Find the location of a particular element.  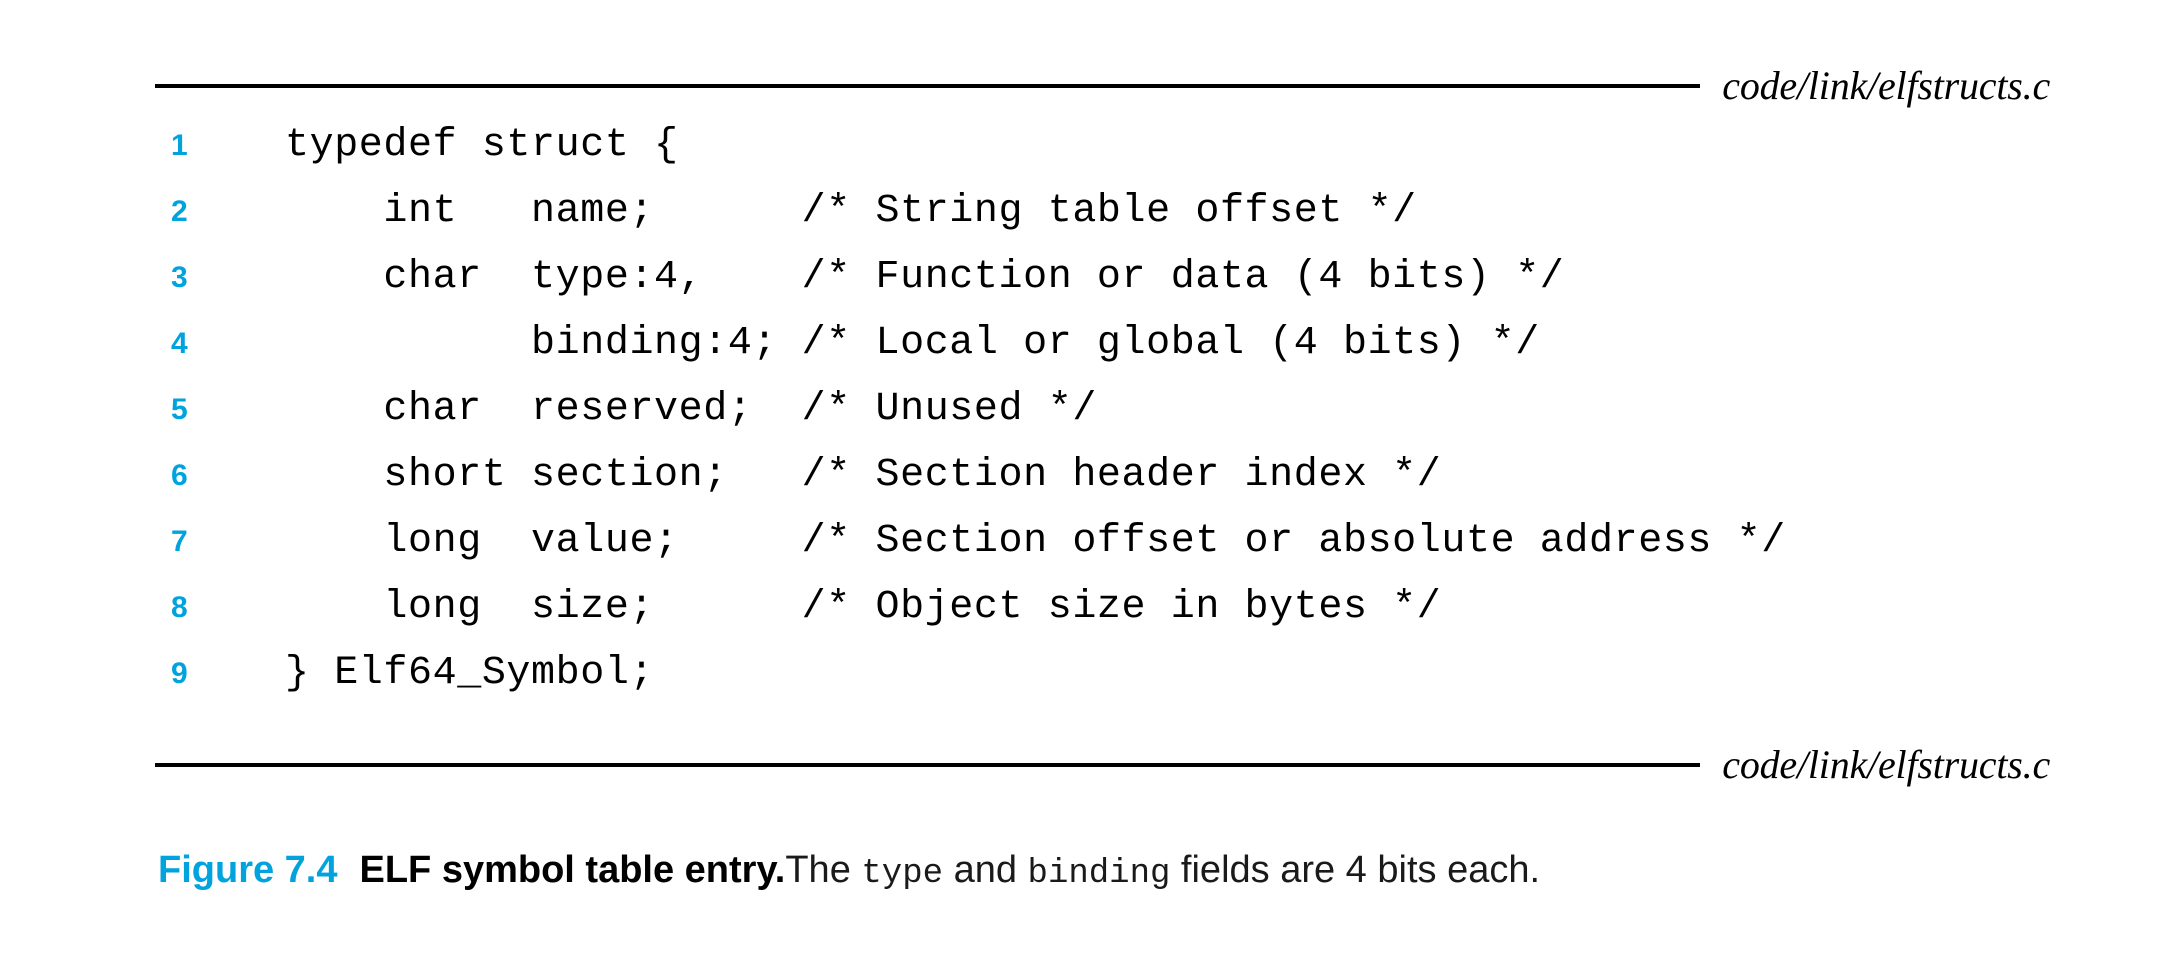

line-number: 6 is located at coordinates (179, 475).